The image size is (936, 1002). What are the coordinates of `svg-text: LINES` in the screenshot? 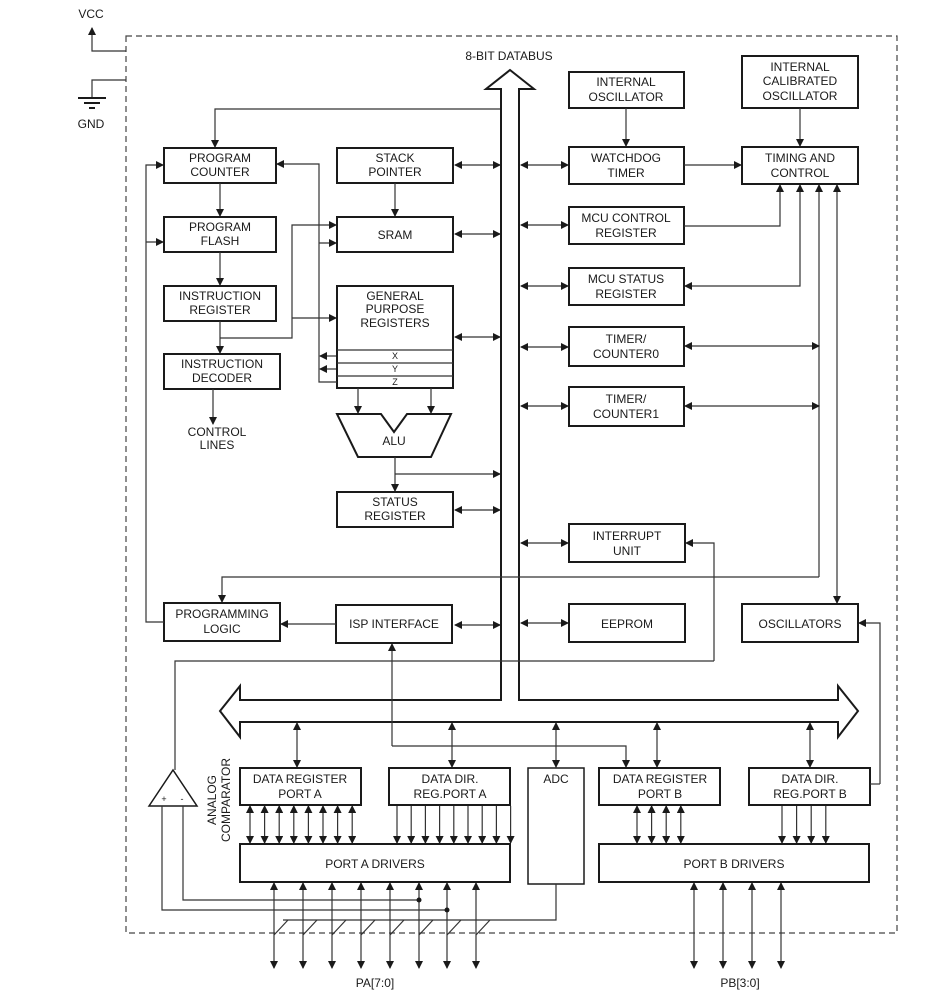 It's located at (217, 445).